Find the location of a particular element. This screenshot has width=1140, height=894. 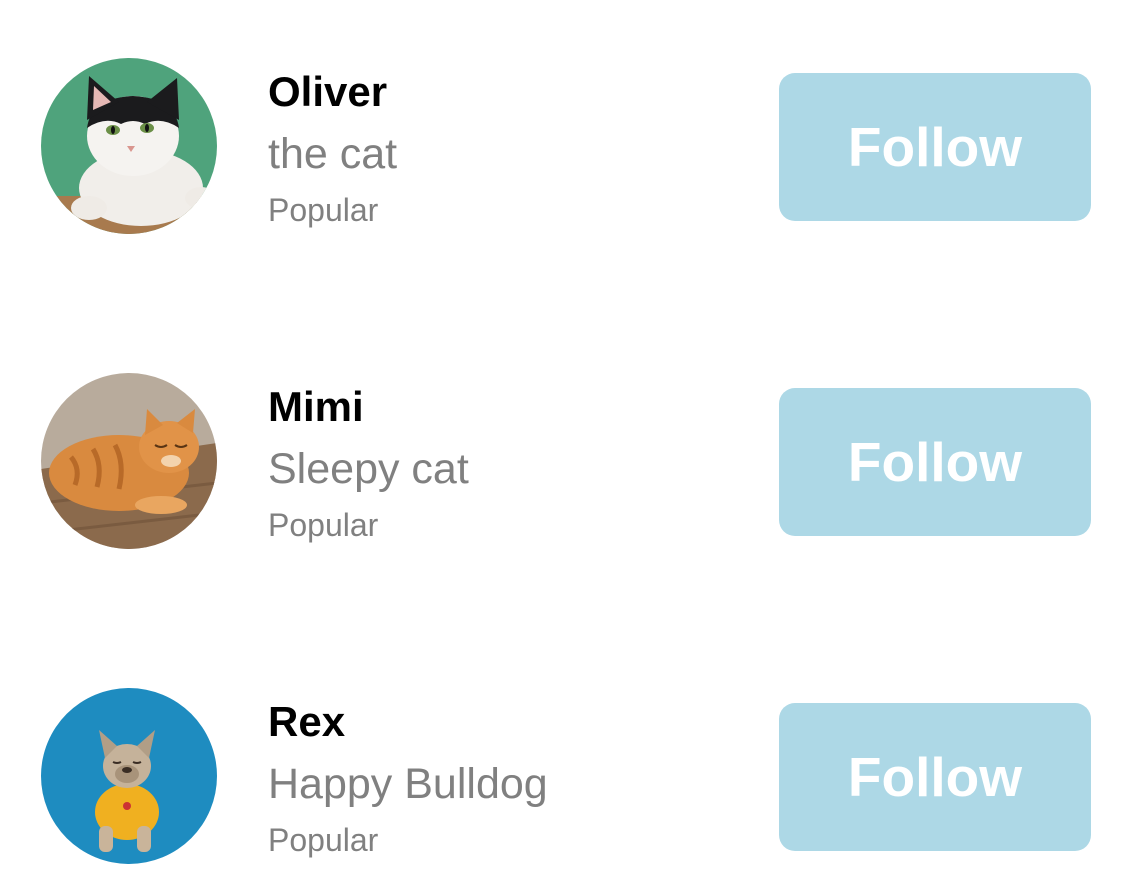

user-name: Oliver is located at coordinates (328, 91).